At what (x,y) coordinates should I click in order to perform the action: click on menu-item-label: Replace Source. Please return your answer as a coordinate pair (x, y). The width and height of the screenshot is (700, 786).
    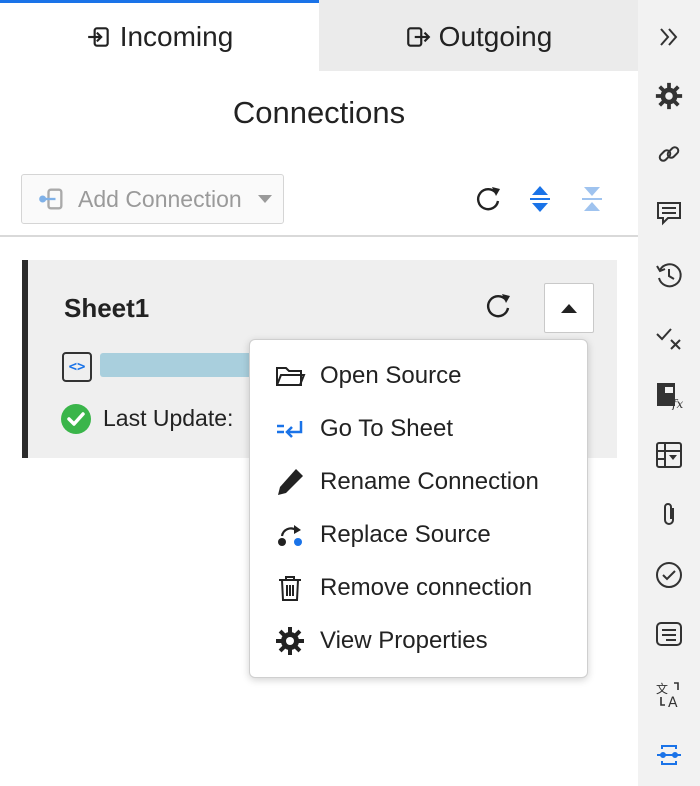
    Looking at the image, I should click on (405, 534).